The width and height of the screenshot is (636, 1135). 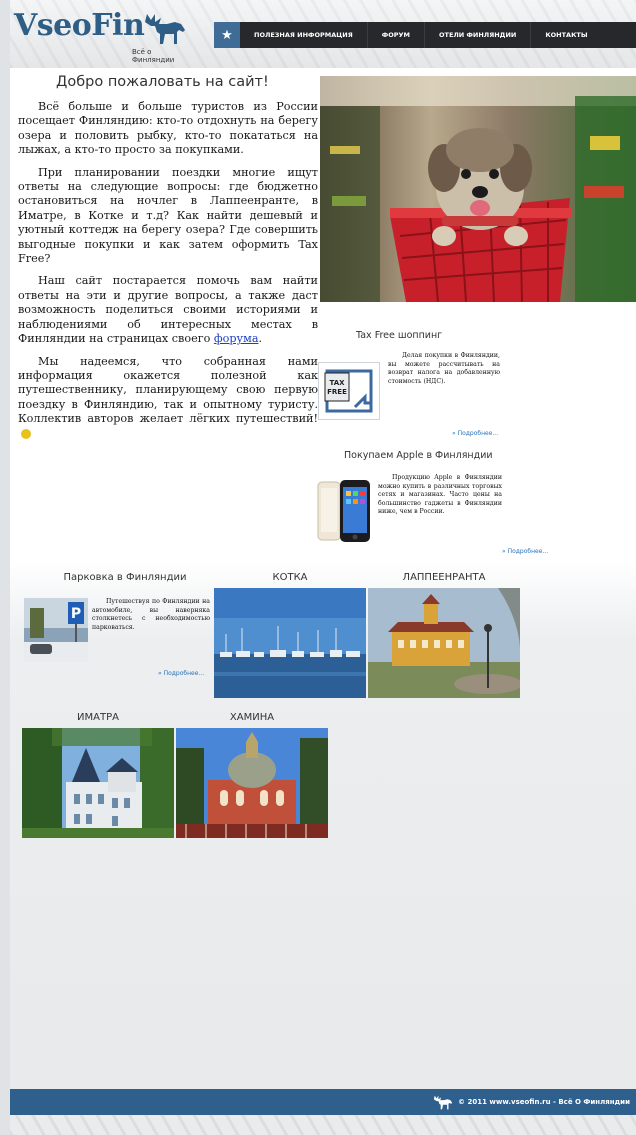 I want to click on paragraph-text: ., so click(x=260, y=339).